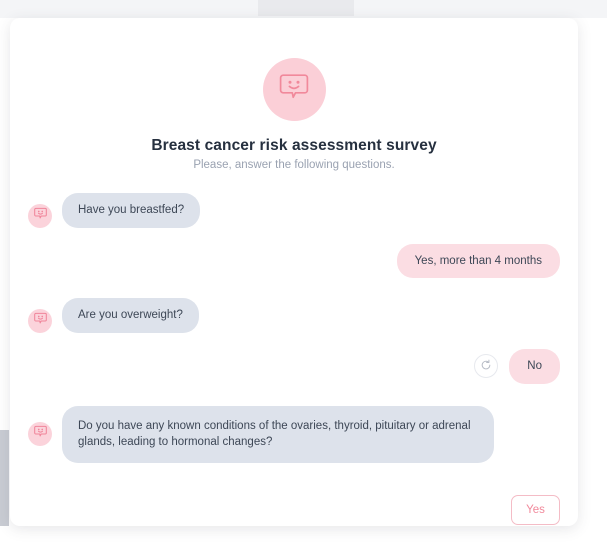  What do you see at coordinates (294, 261) in the screenshot?
I see `chat-message-user: Yes, more than 4 months` at bounding box center [294, 261].